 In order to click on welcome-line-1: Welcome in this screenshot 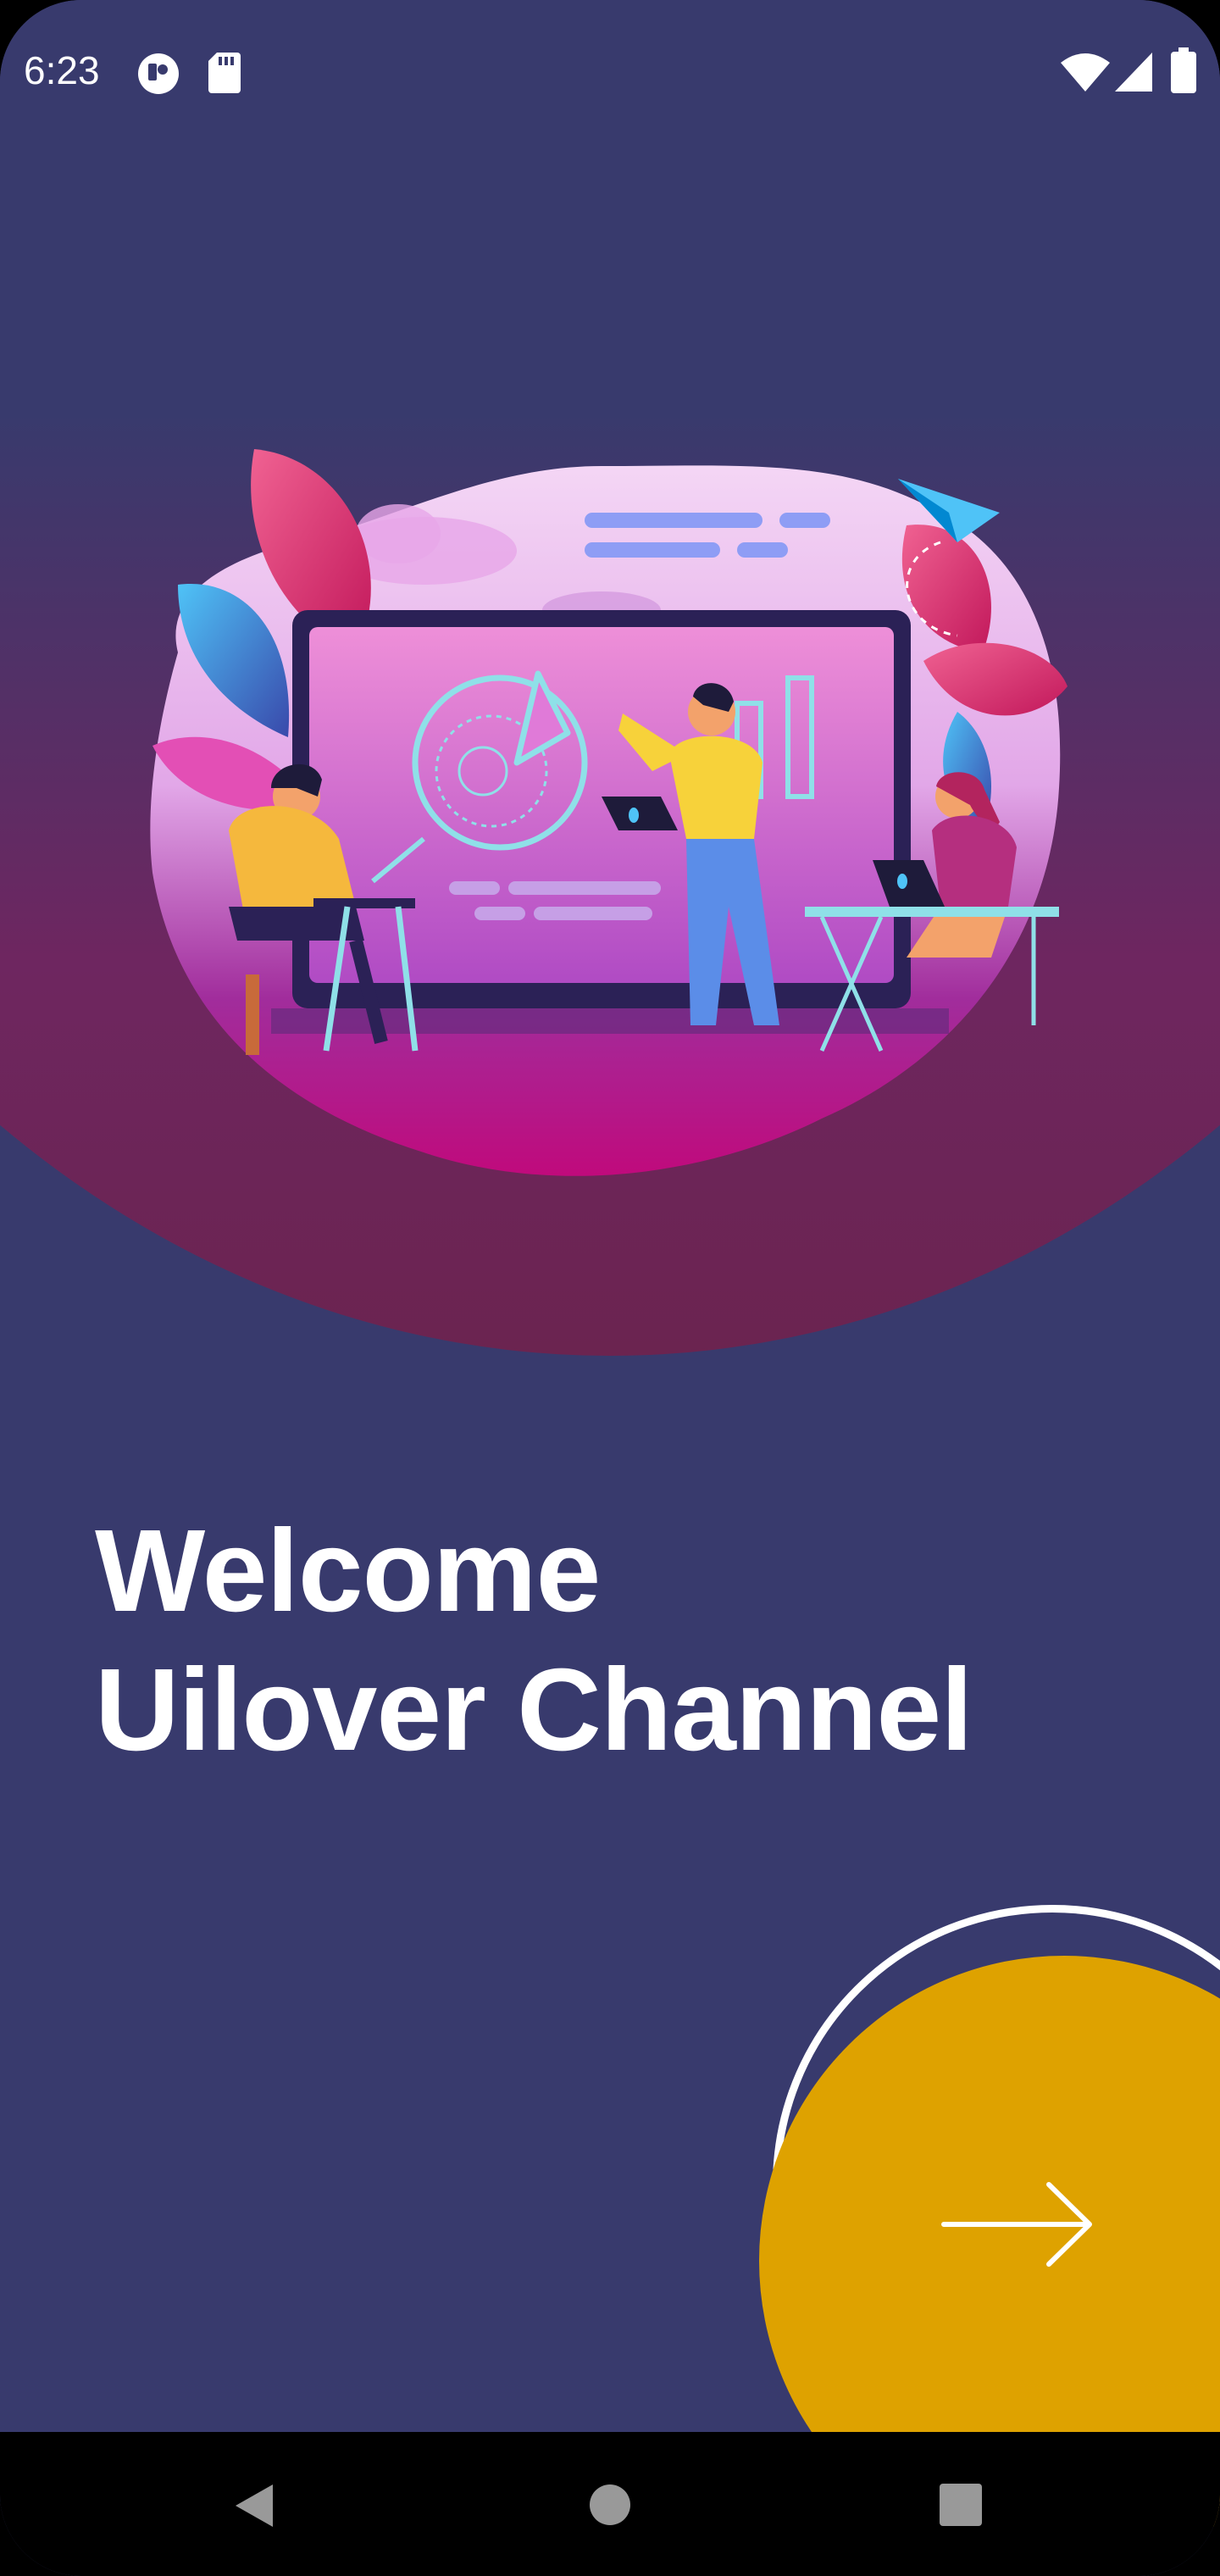, I will do `click(348, 1571)`.